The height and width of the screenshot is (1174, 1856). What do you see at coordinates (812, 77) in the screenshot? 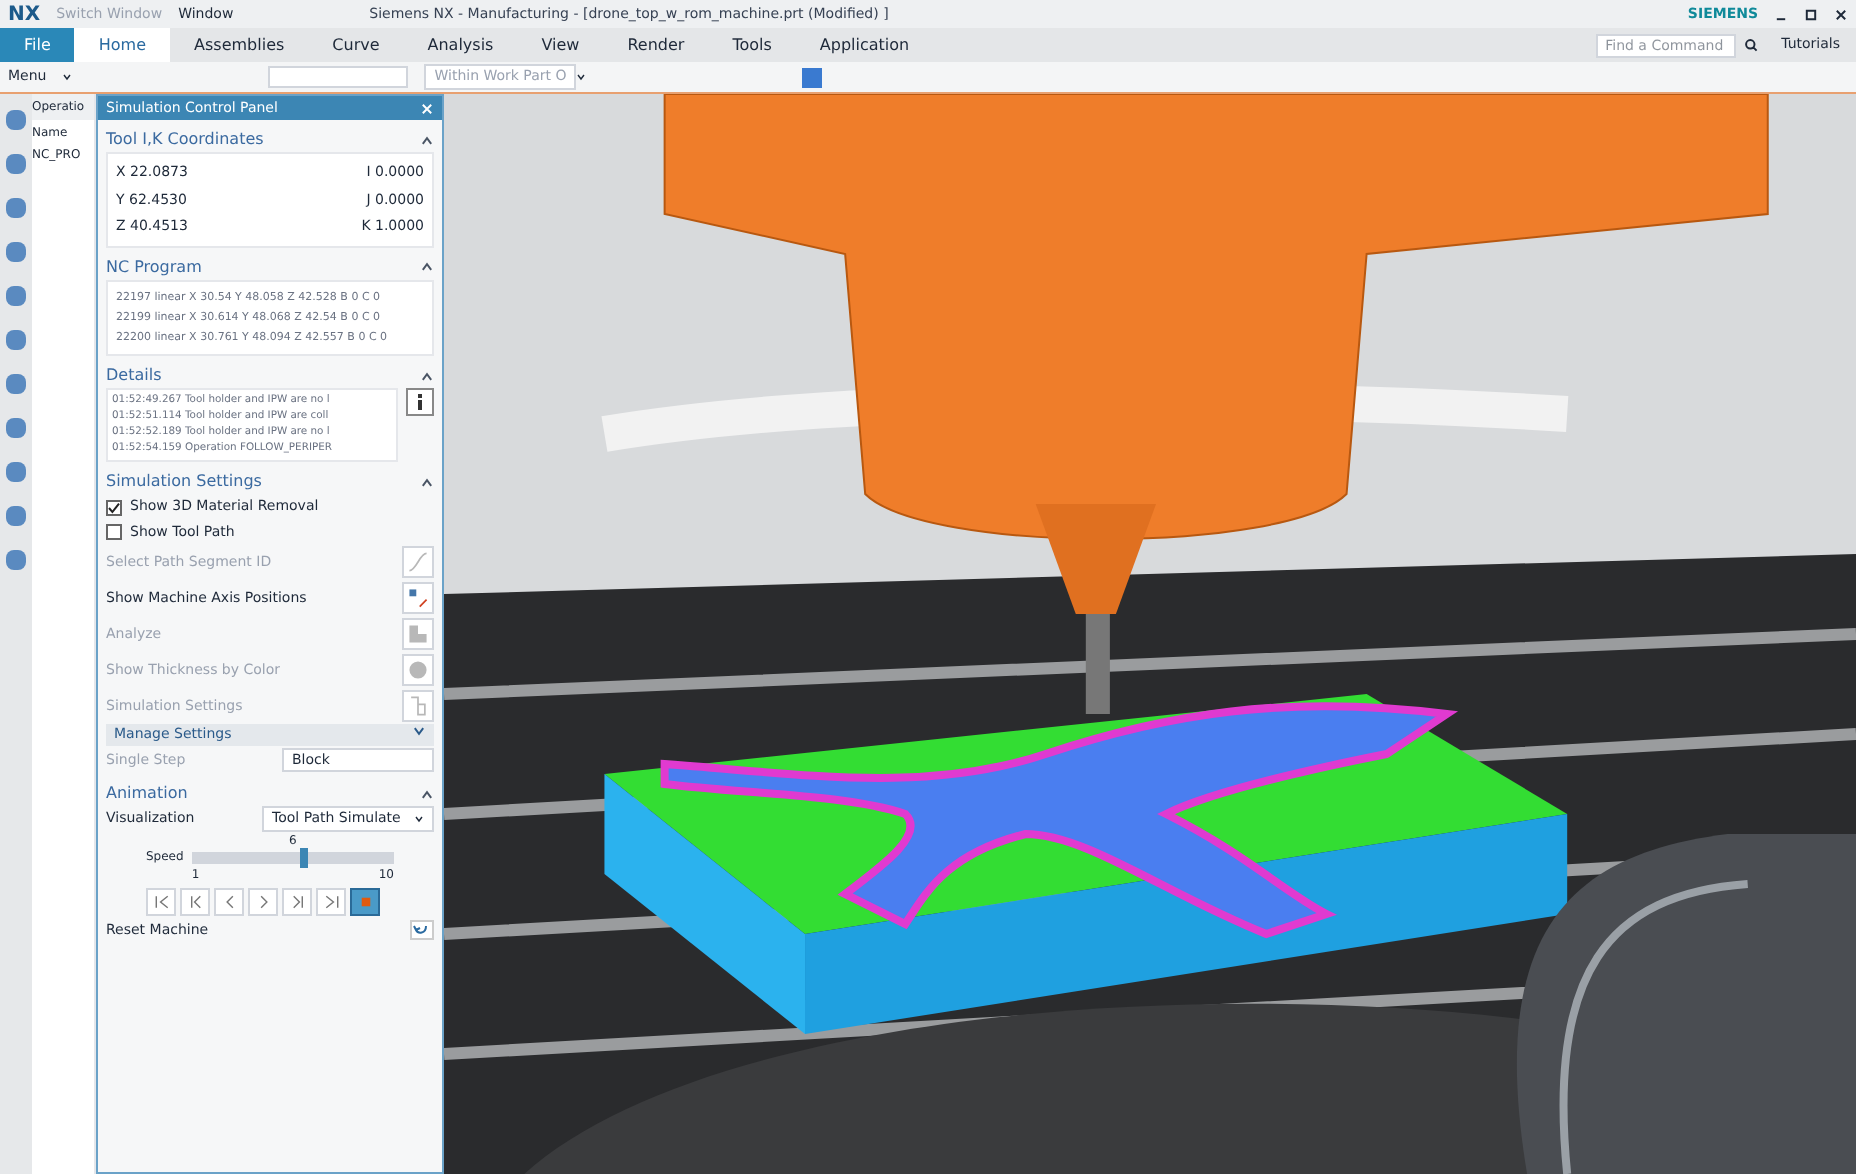
I see `view-toolbar-icon` at bounding box center [812, 77].